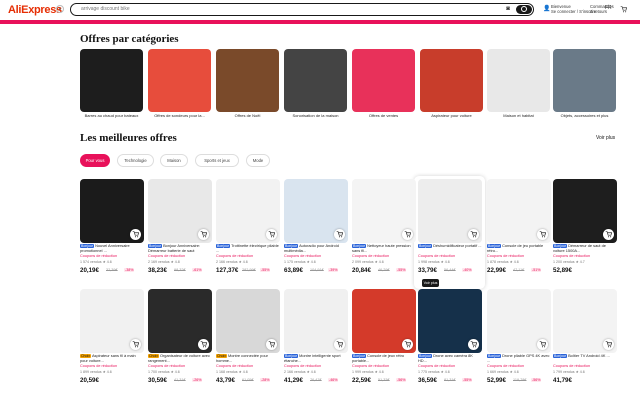  I want to click on search-bar: arrivage discount bike ◙, so click(302, 9).